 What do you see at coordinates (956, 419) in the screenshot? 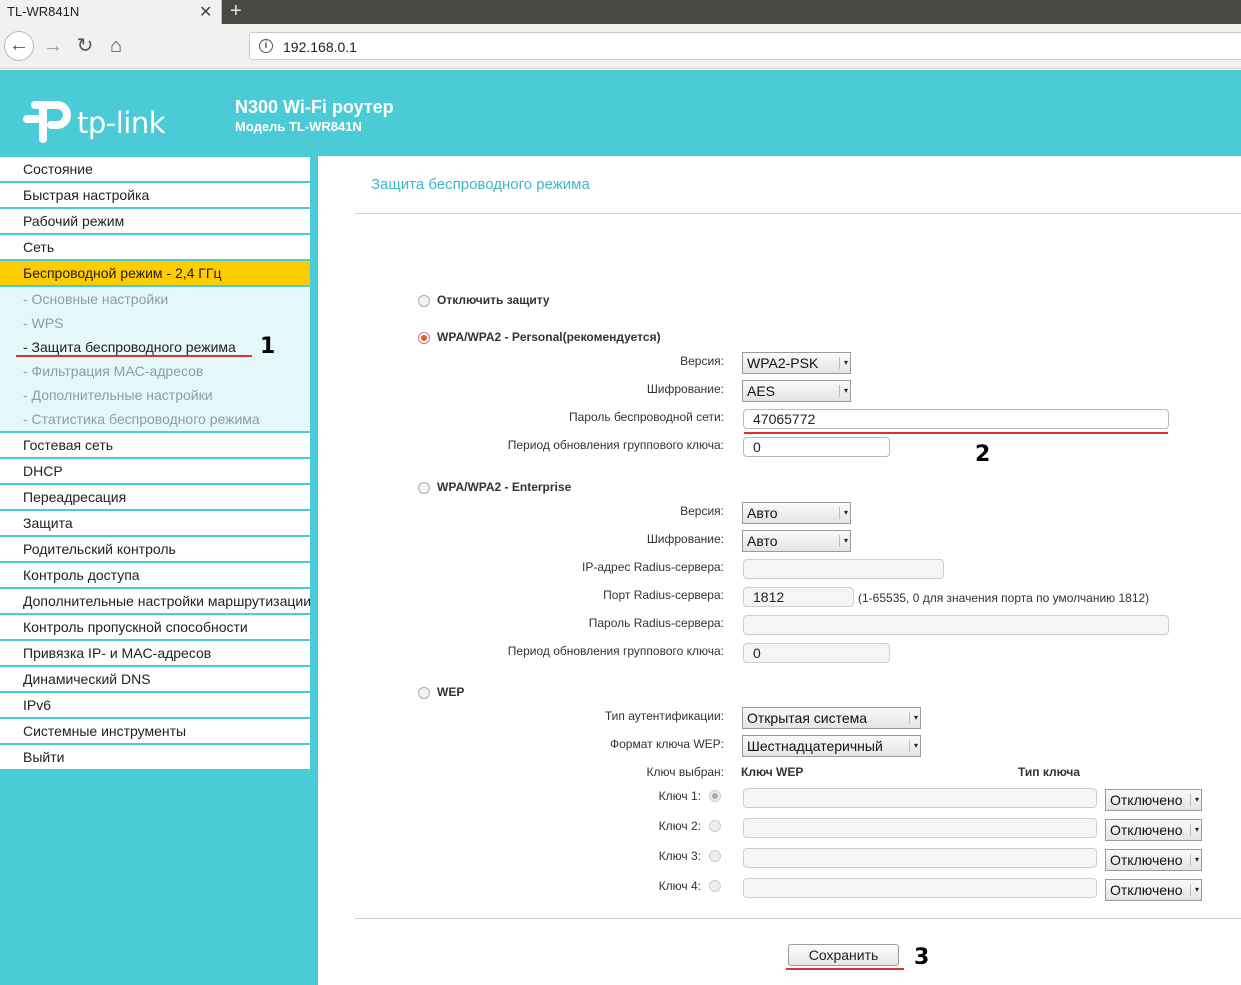
I see `password-input: 47065772` at bounding box center [956, 419].